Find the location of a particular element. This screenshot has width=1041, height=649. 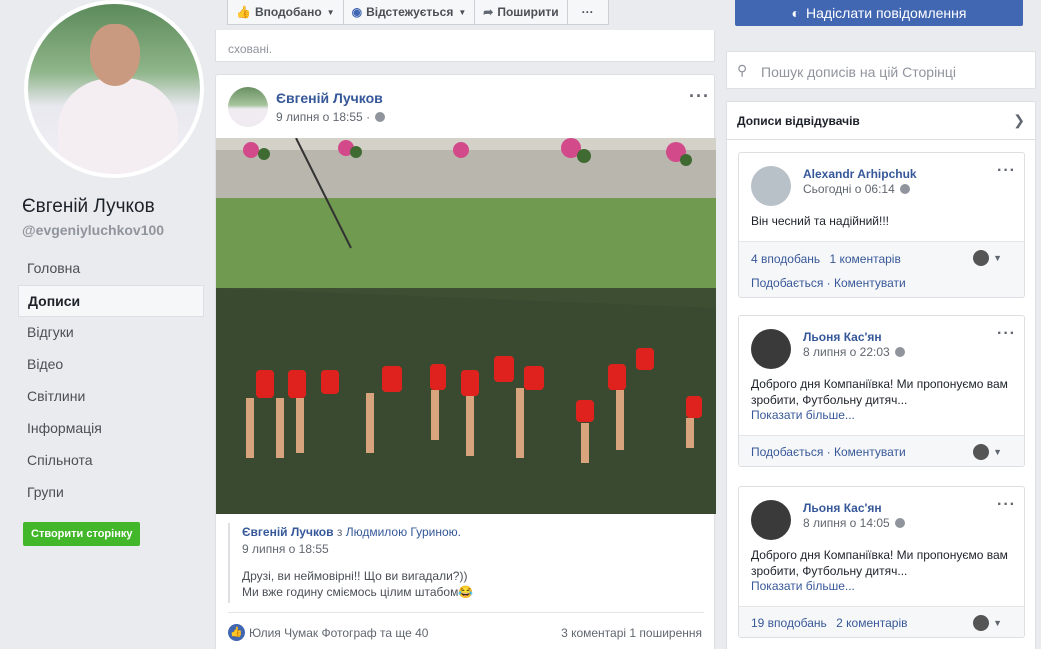

shared-post-header: Євгеній Лучков з Людмилою Гуриною. is located at coordinates (351, 532).